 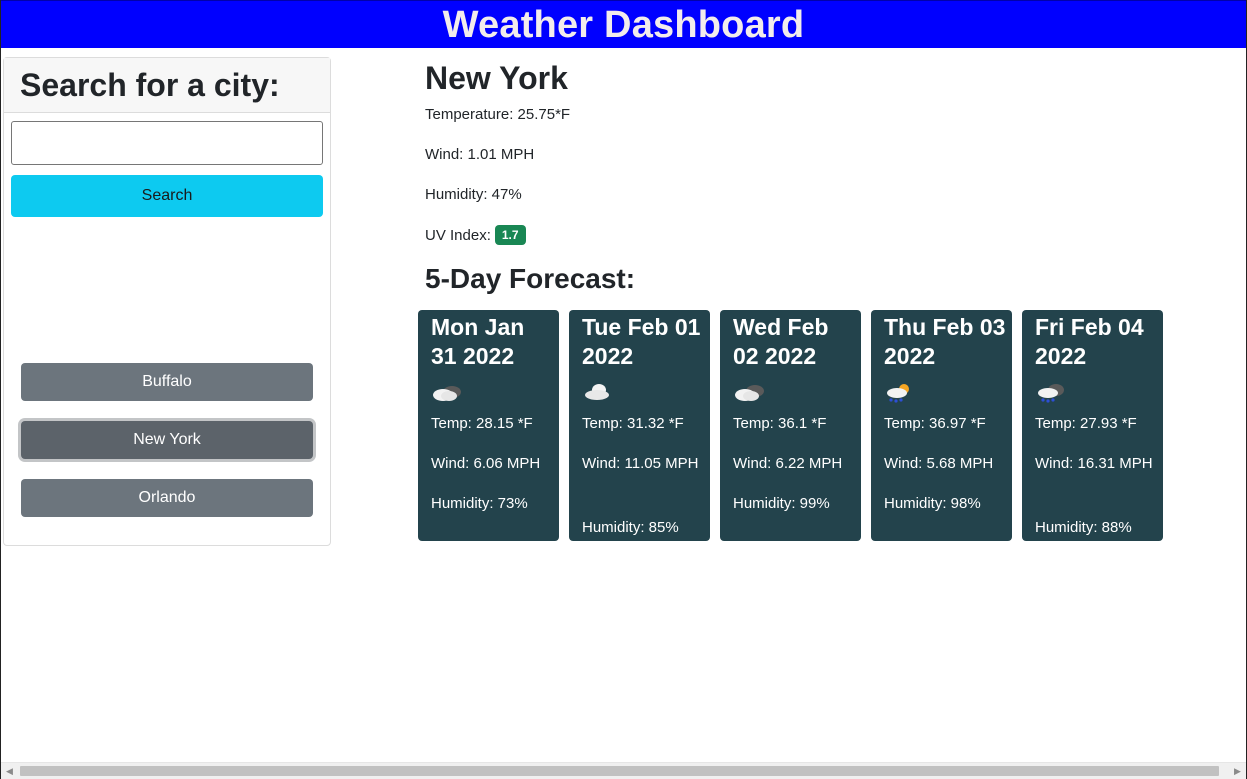 I want to click on rain-cloud-icon, so click(x=1051, y=393).